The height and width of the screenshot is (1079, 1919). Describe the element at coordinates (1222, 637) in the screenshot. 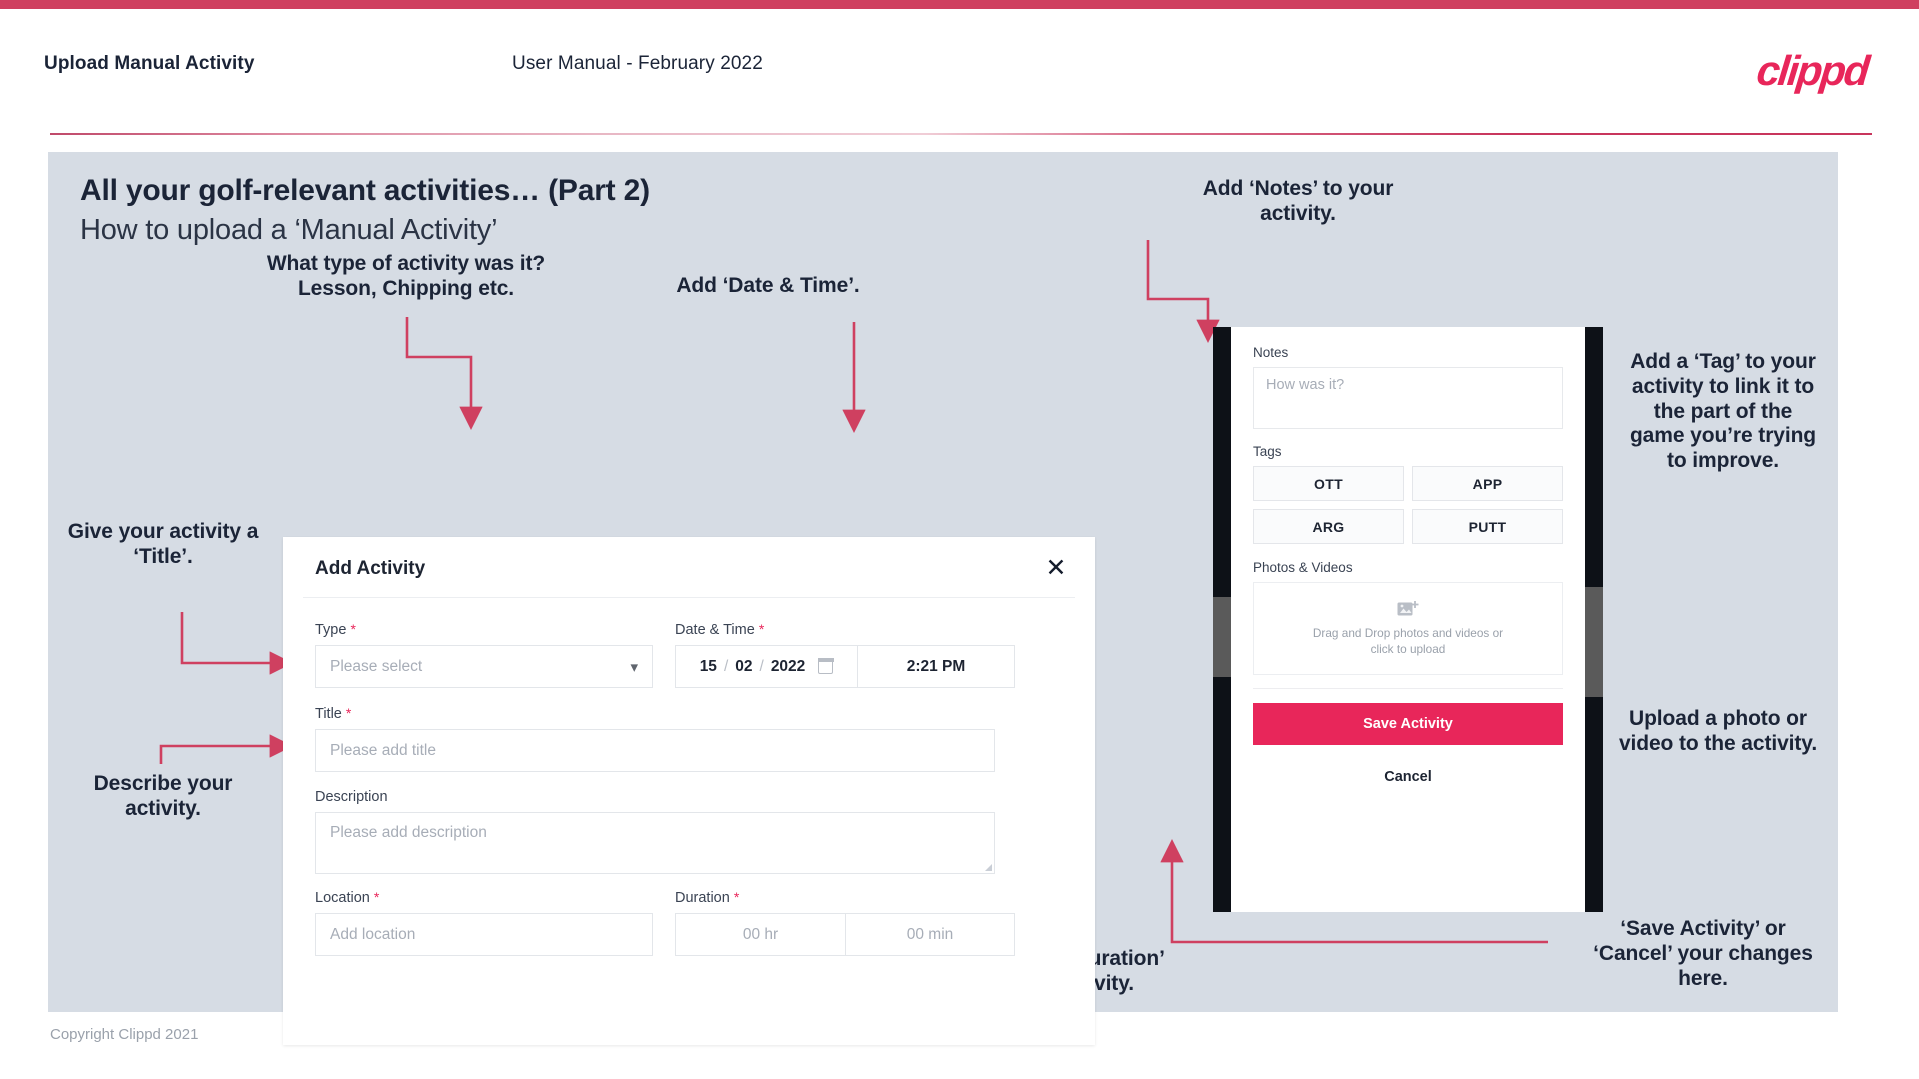

I see `phone-side-button-left` at that location.